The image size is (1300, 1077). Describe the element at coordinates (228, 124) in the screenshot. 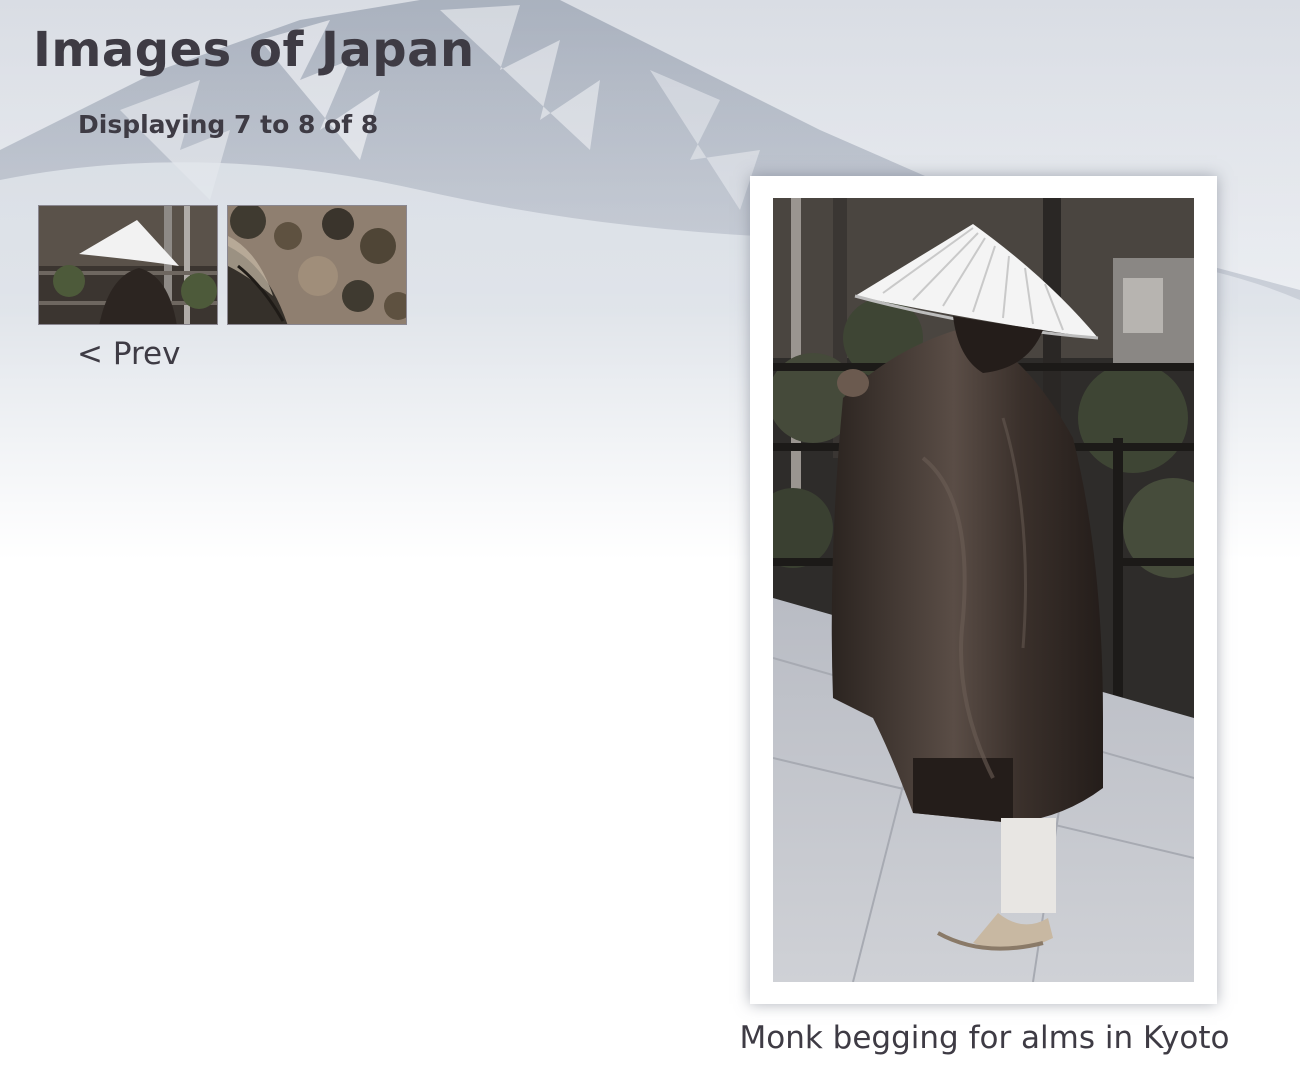

I see `range-status: Displaying 7 to 8 of 8` at that location.